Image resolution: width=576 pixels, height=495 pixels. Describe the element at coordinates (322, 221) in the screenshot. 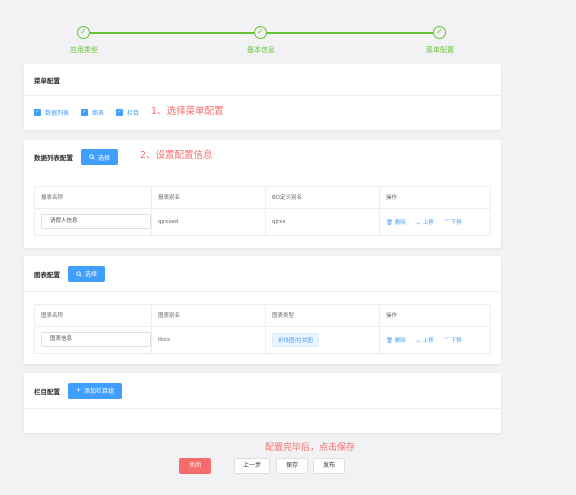

I see `table-cell: qjrxx` at that location.